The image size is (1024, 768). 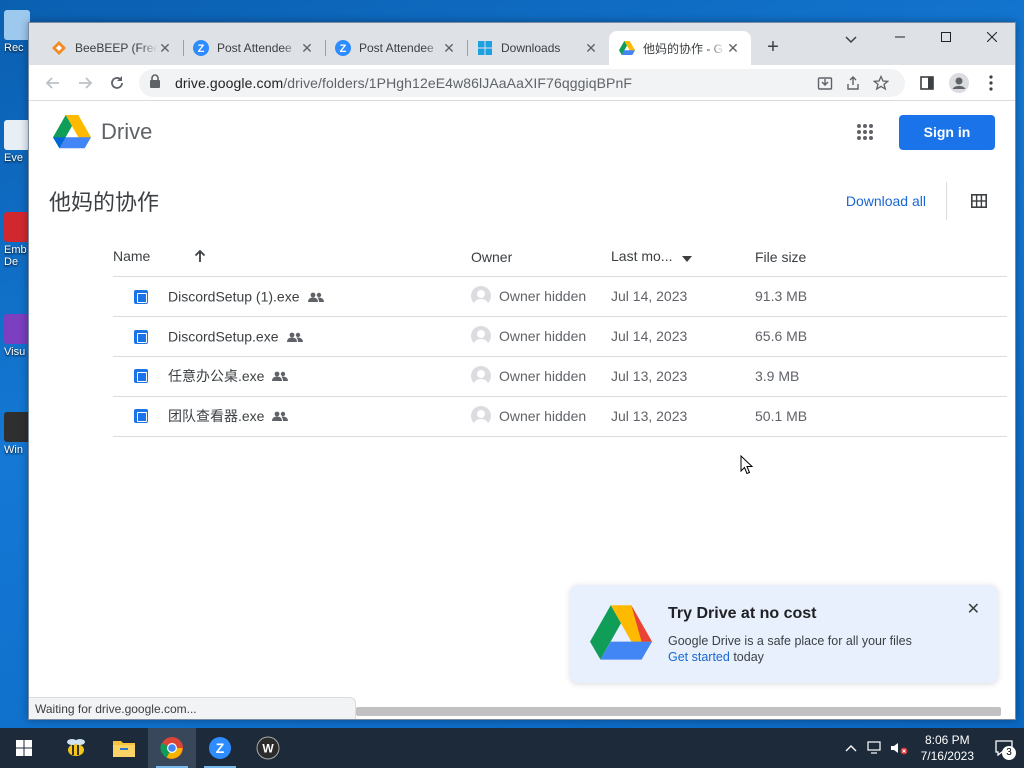 I want to click on desktop-icon-label: Emb, so click(x=15, y=250).